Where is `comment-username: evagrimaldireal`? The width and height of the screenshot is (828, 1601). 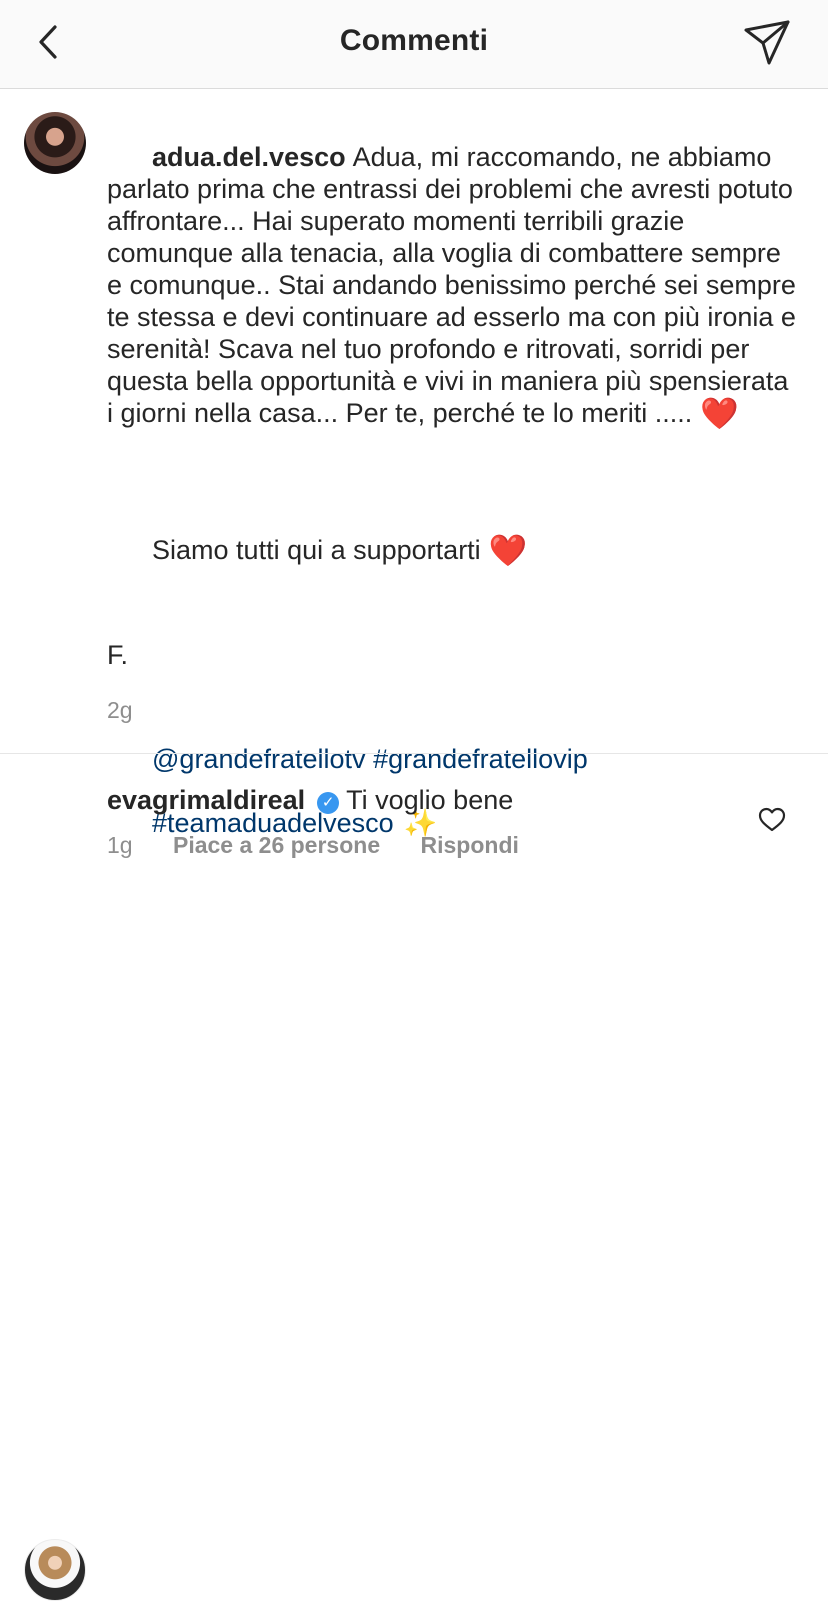 comment-username: evagrimaldireal is located at coordinates (206, 800).